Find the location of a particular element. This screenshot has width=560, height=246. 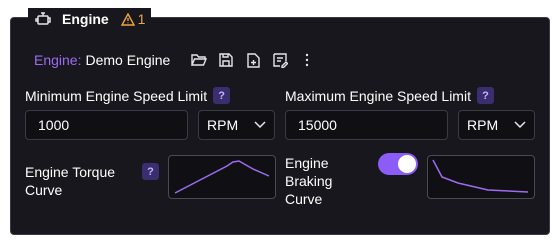

save-icon is located at coordinates (226, 60).